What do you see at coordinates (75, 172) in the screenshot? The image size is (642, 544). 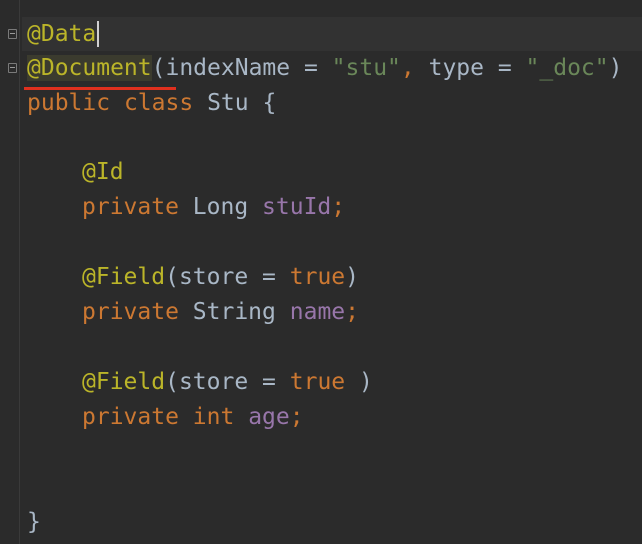 I see `code-line-5: @Id` at bounding box center [75, 172].